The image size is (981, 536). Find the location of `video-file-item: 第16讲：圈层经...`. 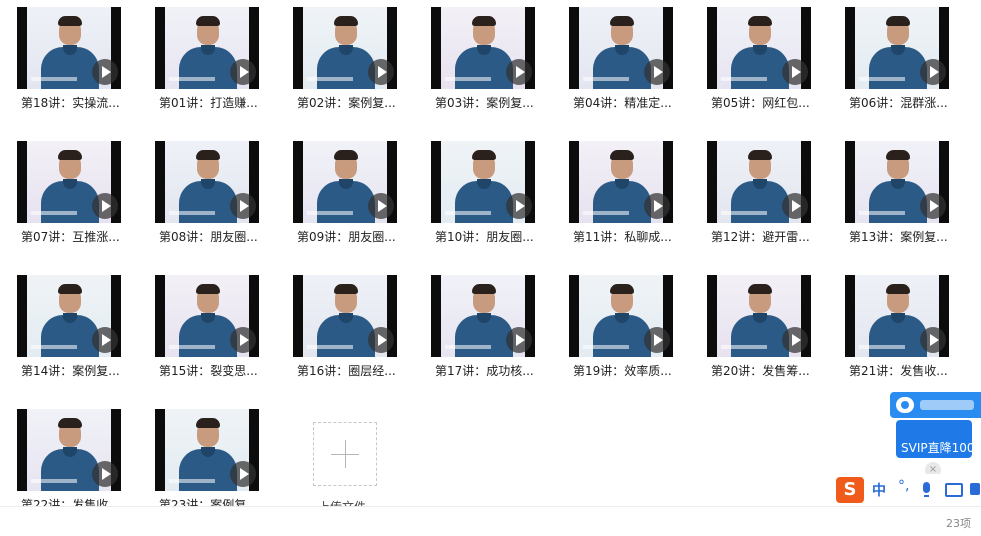

video-file-item: 第16讲：圈层经... is located at coordinates (345, 338).